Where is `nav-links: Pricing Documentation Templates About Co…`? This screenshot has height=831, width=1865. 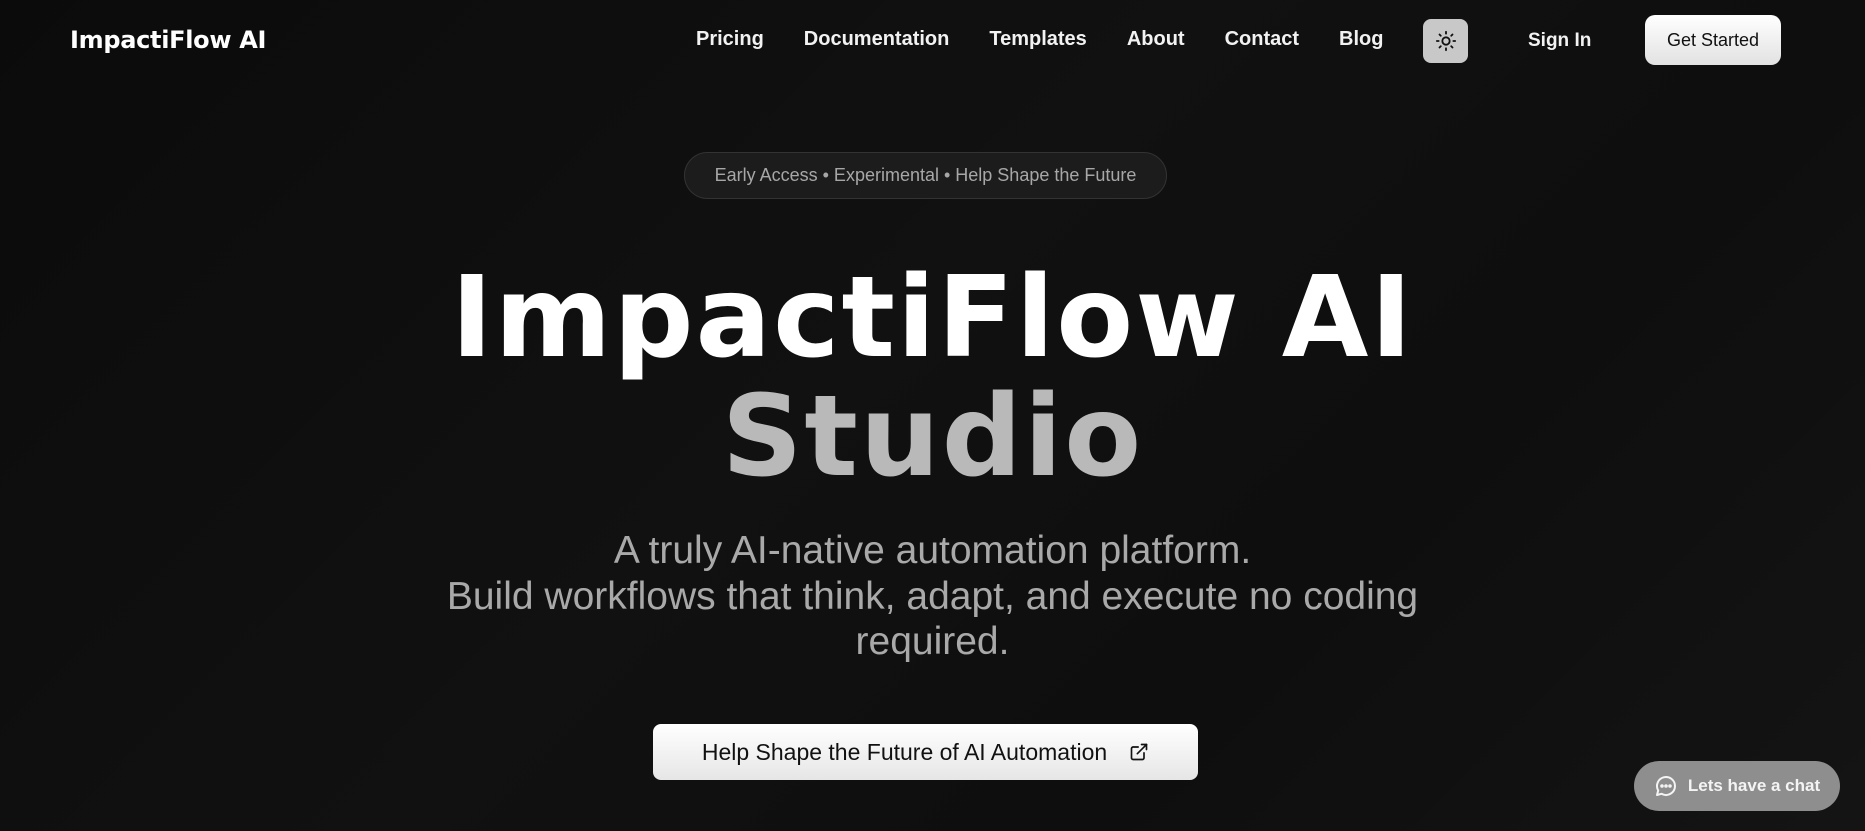
nav-links: Pricing Documentation Templates About Co… is located at coordinates (1039, 39).